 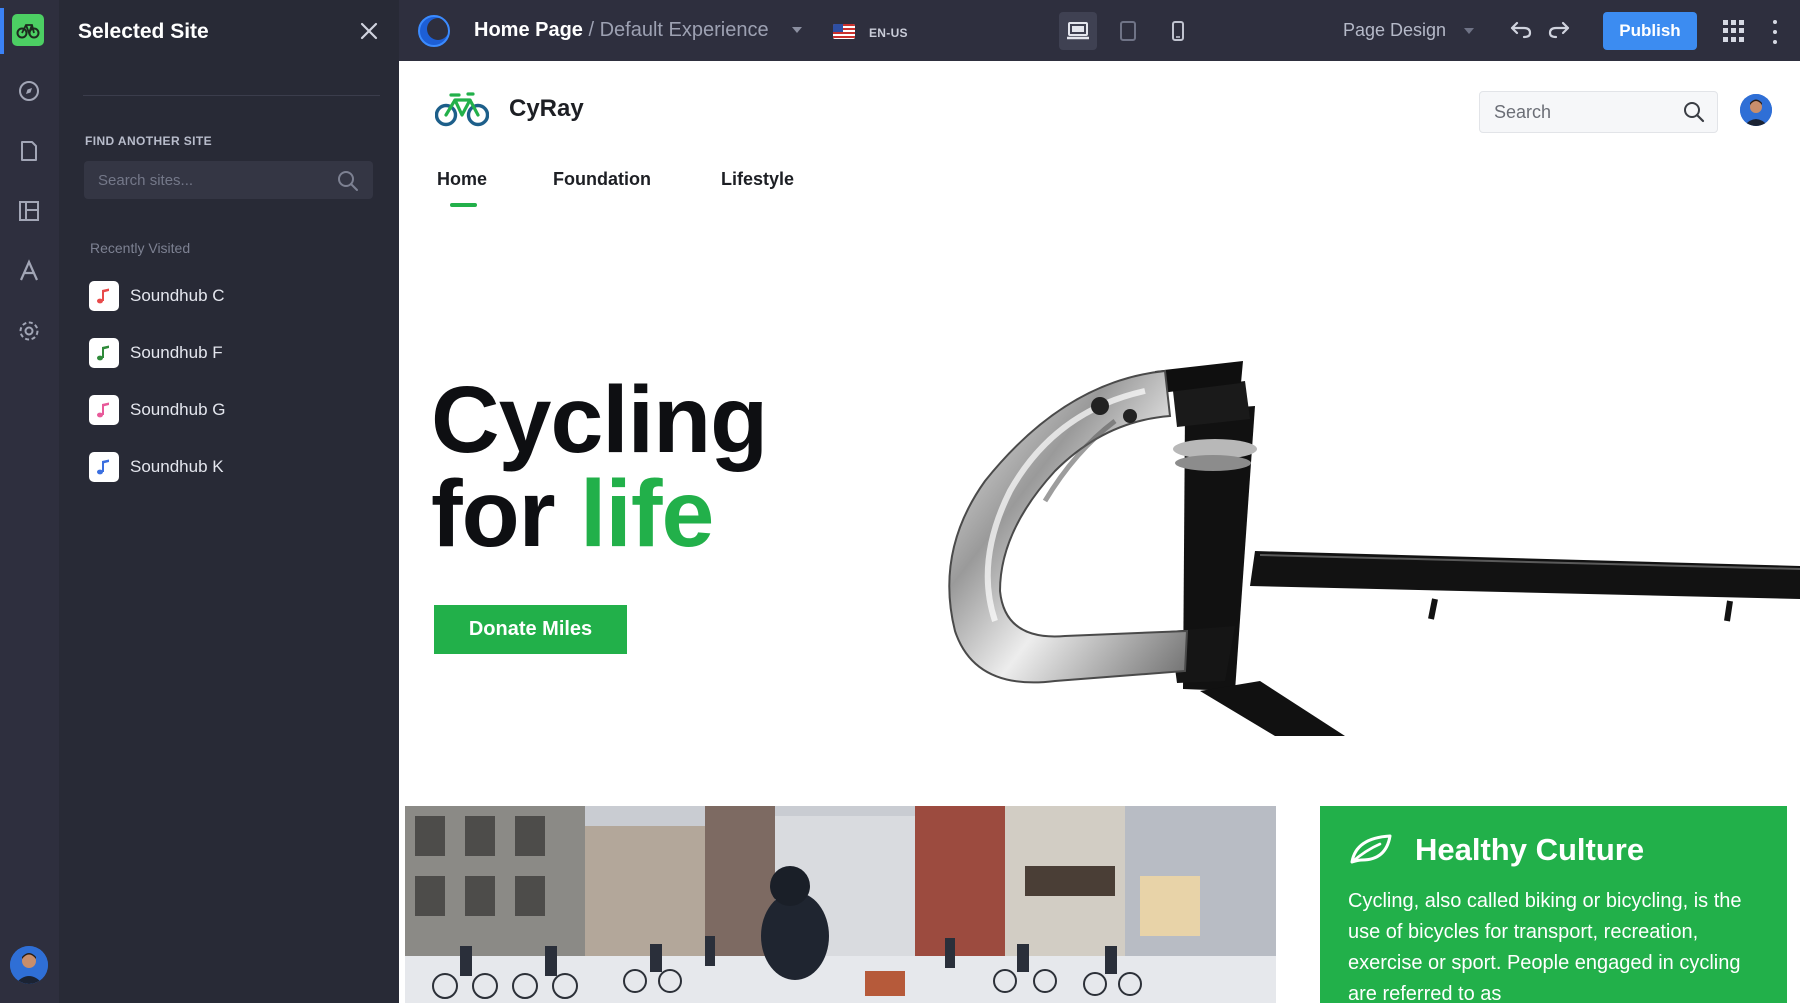 What do you see at coordinates (757, 179) in the screenshot?
I see `nav-item-lifestyle: Lifestyle` at bounding box center [757, 179].